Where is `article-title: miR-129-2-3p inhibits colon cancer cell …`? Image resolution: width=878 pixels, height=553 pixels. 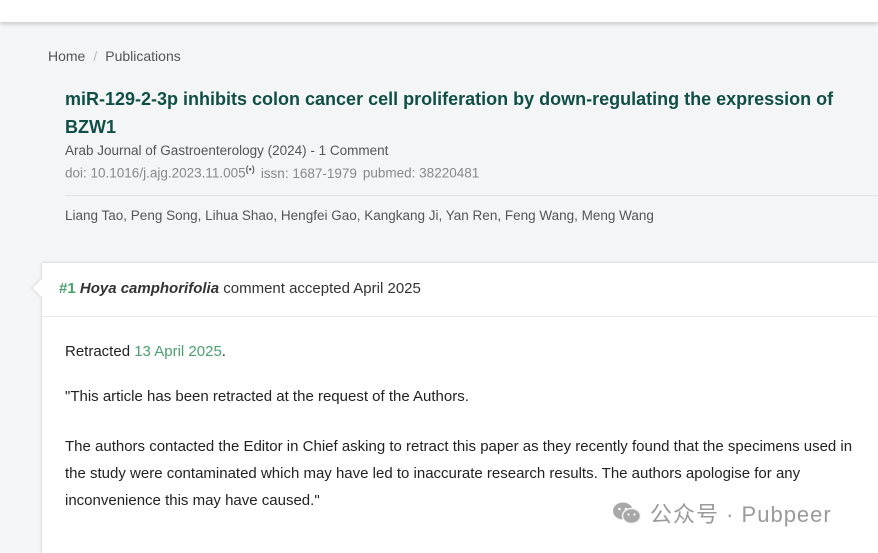 article-title: miR-129-2-3p inhibits colon cancer cell … is located at coordinates (467, 113).